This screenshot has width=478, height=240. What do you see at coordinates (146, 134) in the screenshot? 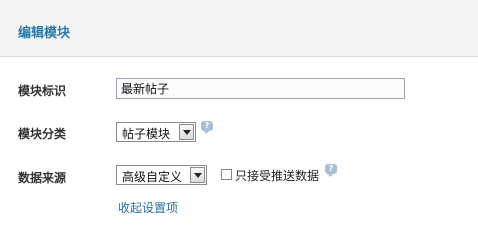
I see `module-category-selected: 帖子模块` at bounding box center [146, 134].